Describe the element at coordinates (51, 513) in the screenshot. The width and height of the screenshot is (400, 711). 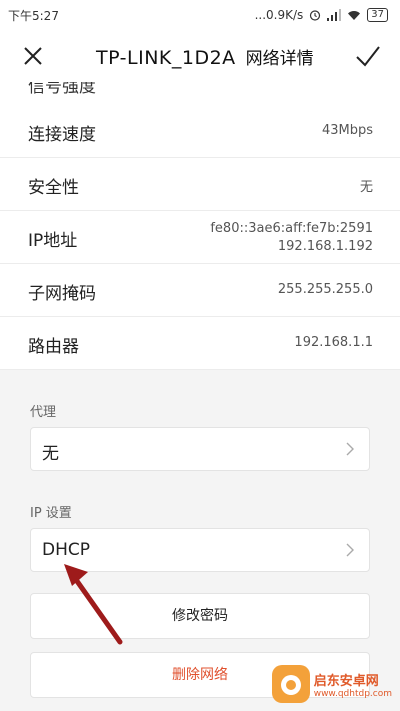
I see `ip-settings-section-label: IP 设置` at that location.